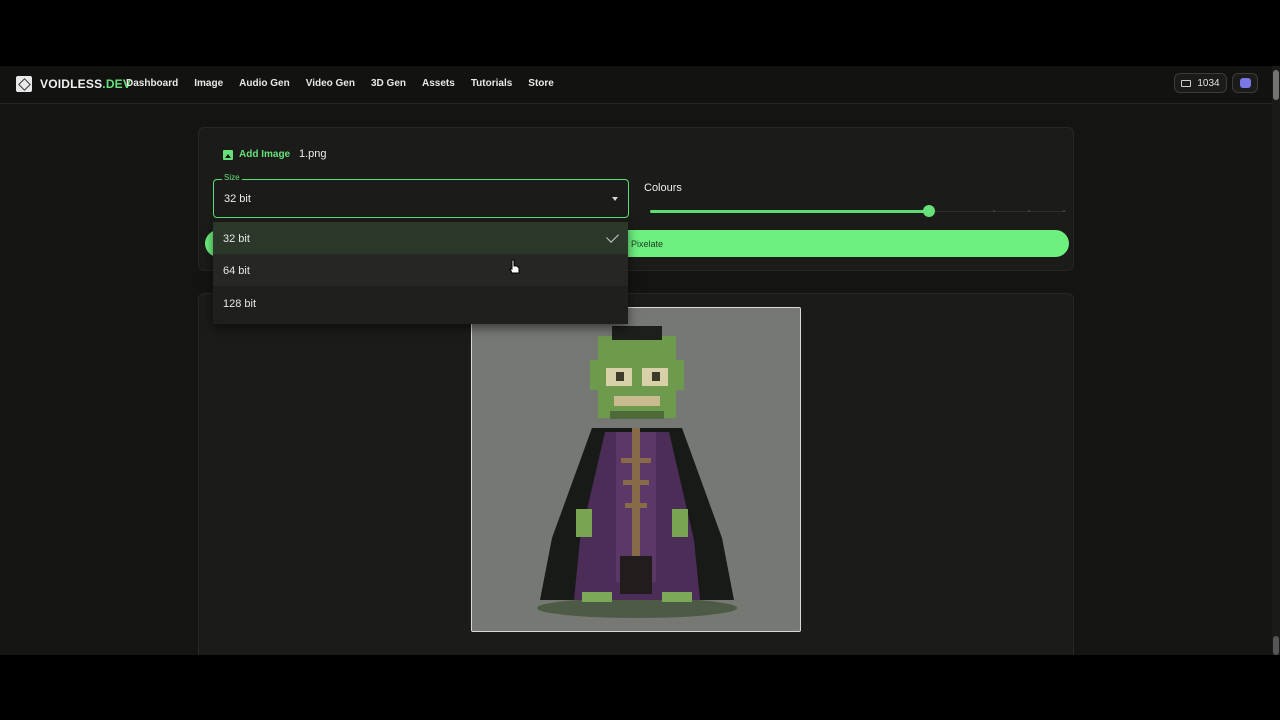  What do you see at coordinates (388, 83) in the screenshot?
I see `nav-3d-gen: 3D Gen` at bounding box center [388, 83].